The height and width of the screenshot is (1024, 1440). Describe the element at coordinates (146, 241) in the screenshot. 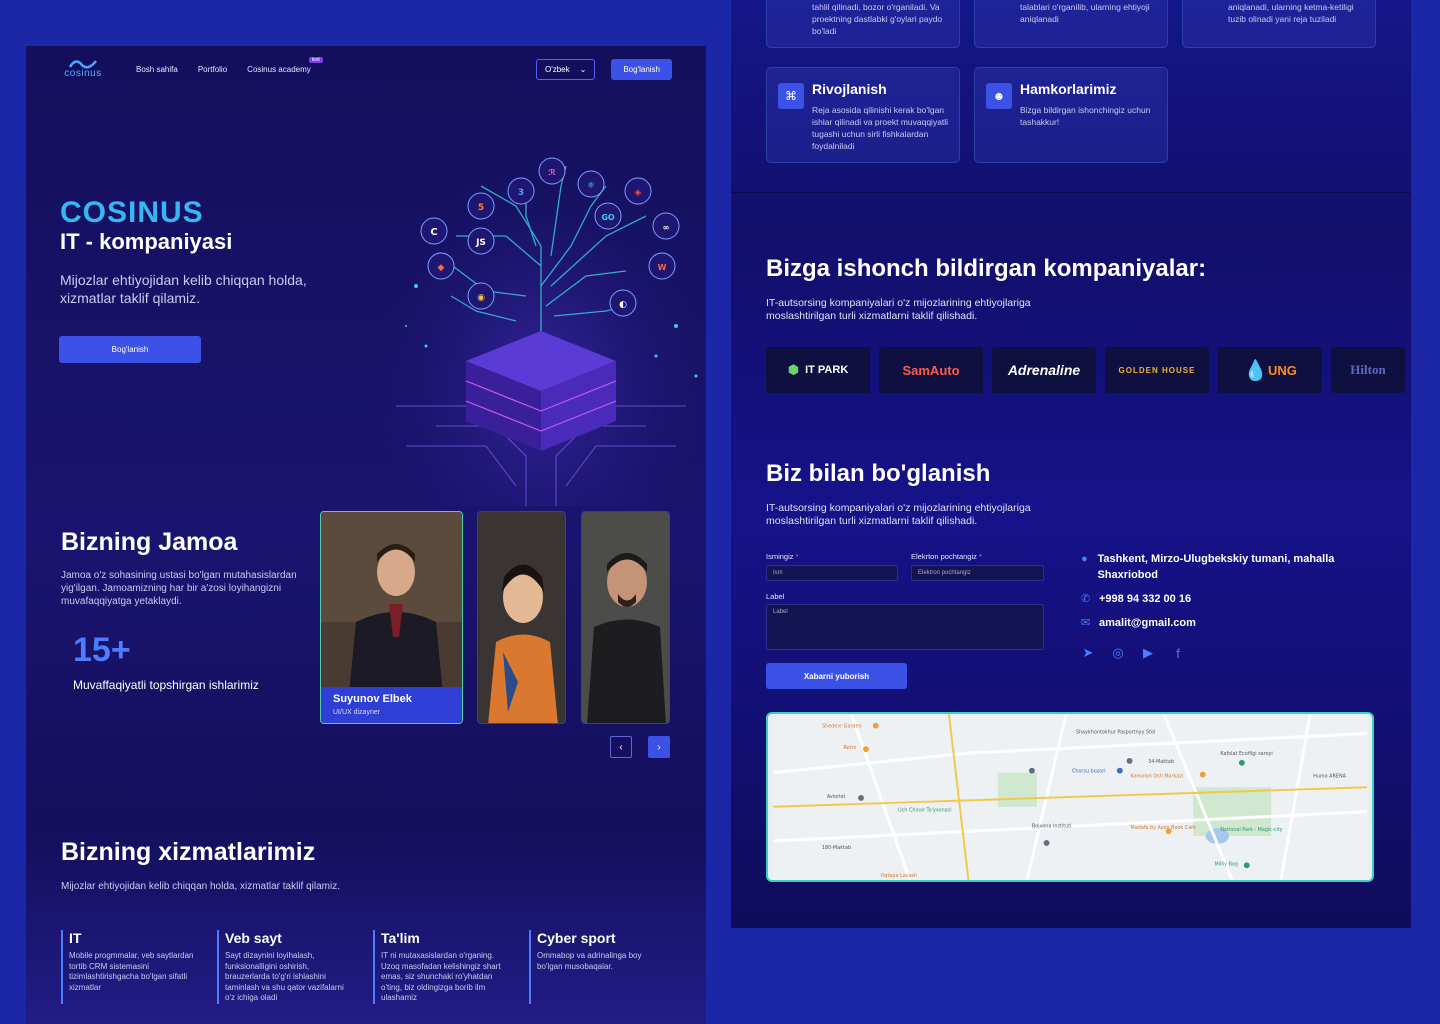

I see `hero-title: IT - kompaniyasi` at that location.